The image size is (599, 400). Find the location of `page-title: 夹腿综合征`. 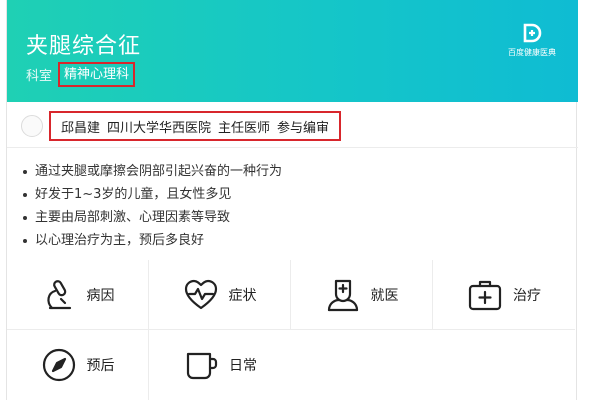

page-title: 夹腿综合征 is located at coordinates (84, 46).